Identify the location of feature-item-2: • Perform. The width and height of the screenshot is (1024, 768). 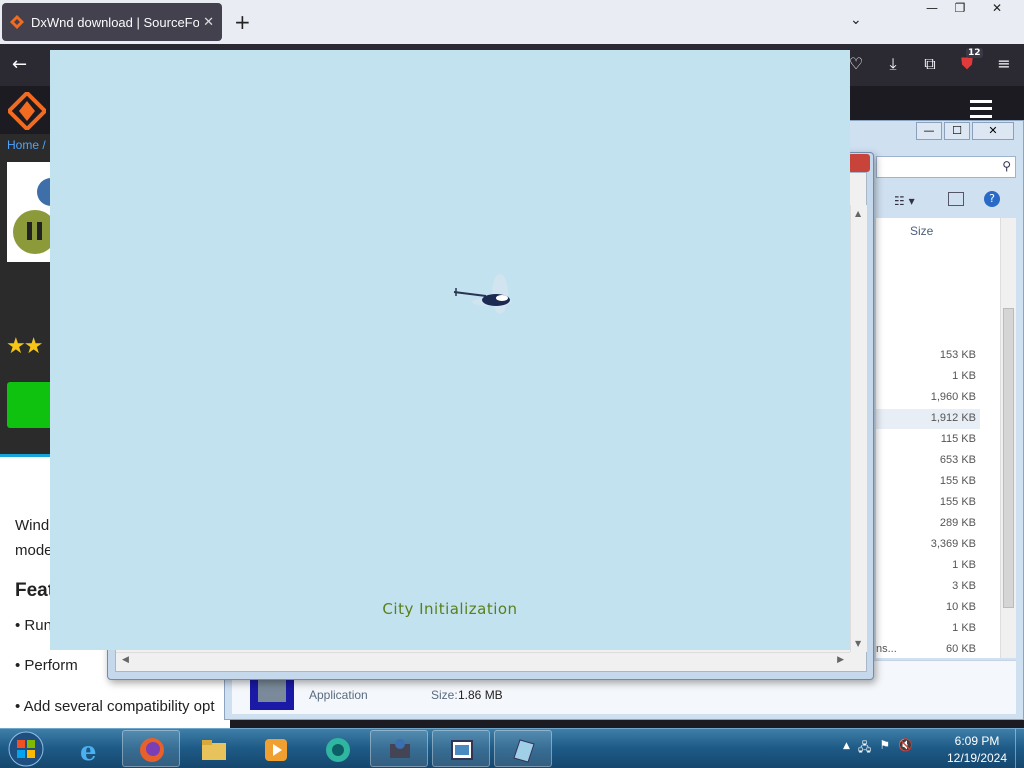
(46, 665).